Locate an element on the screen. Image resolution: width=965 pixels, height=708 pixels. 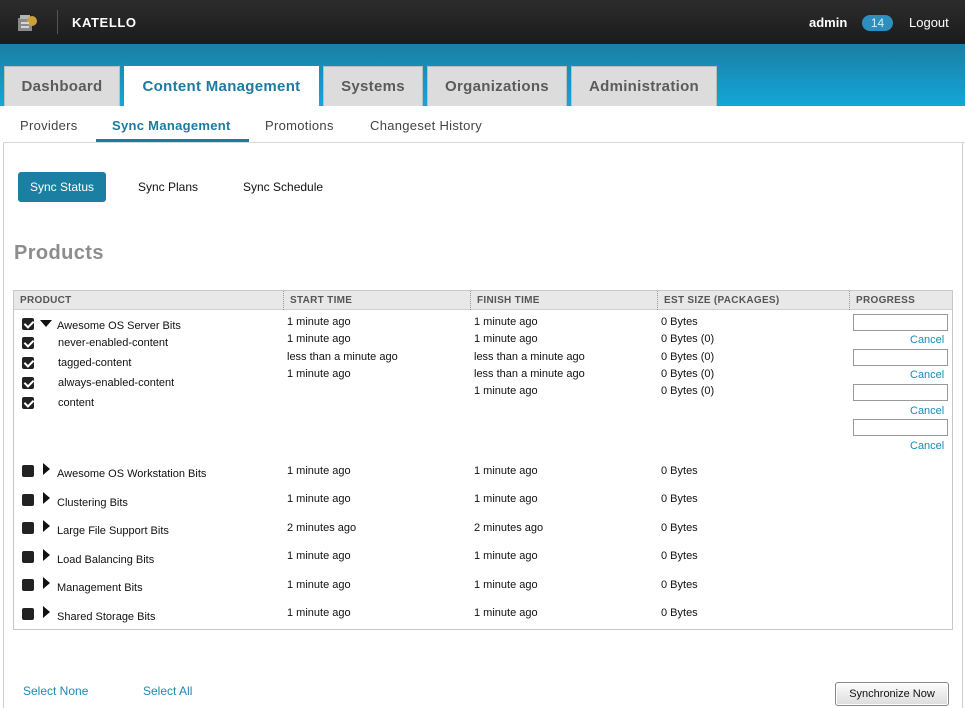
subtab-promotions: Promotions is located at coordinates (299, 125).